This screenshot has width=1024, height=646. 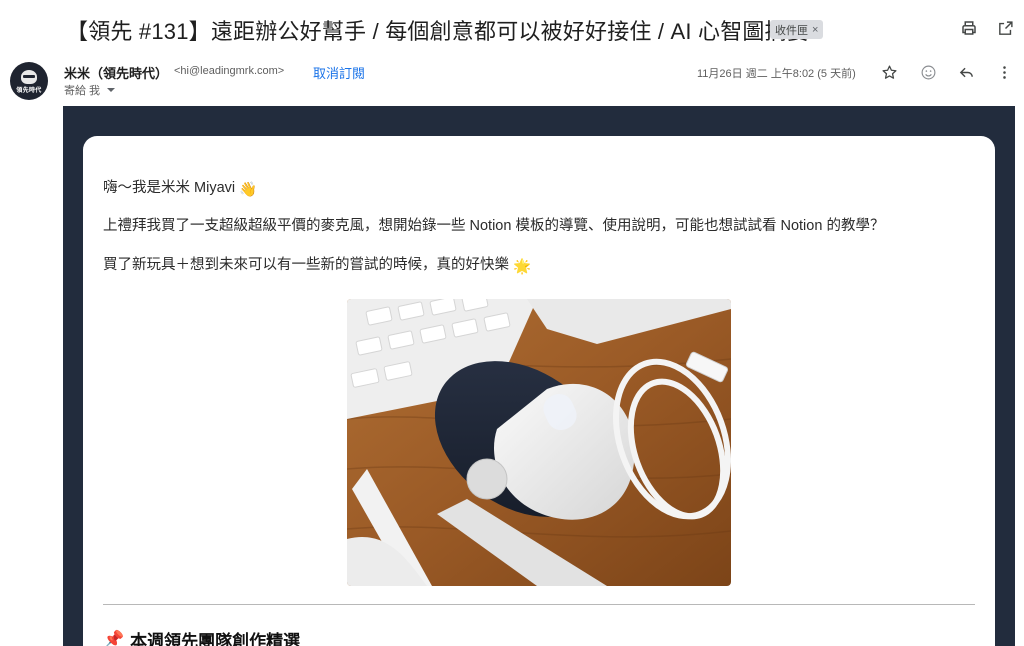 I want to click on paragraph-two: 買了新玩具＋想到未來可以有一些新的嘗試的時候，真的好快樂 🌟, so click(x=317, y=264).